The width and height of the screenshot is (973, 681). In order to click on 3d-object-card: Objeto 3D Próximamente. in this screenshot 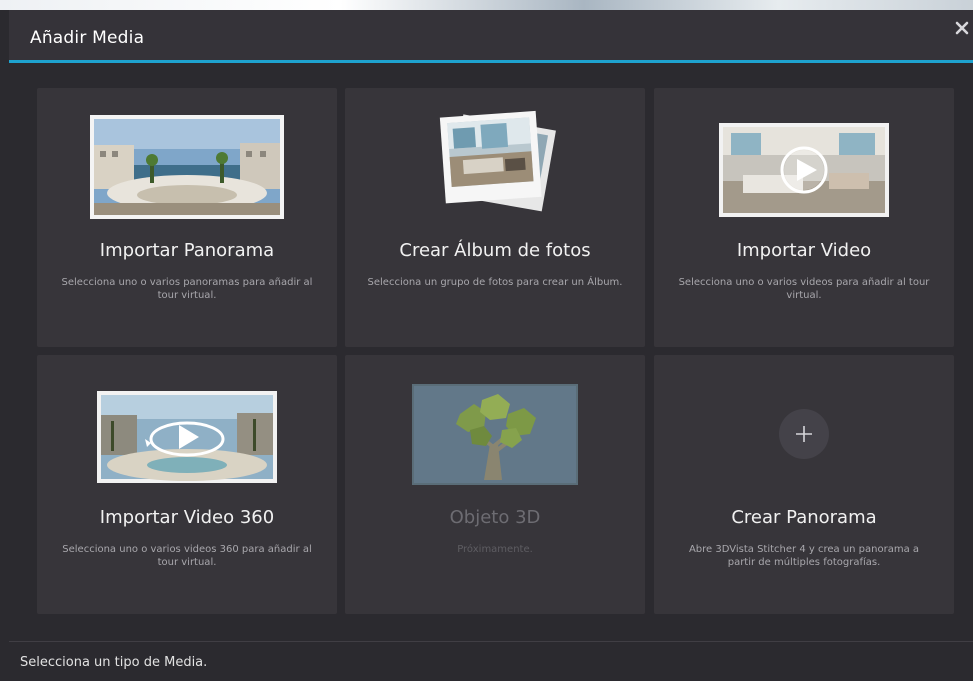, I will do `click(495, 484)`.